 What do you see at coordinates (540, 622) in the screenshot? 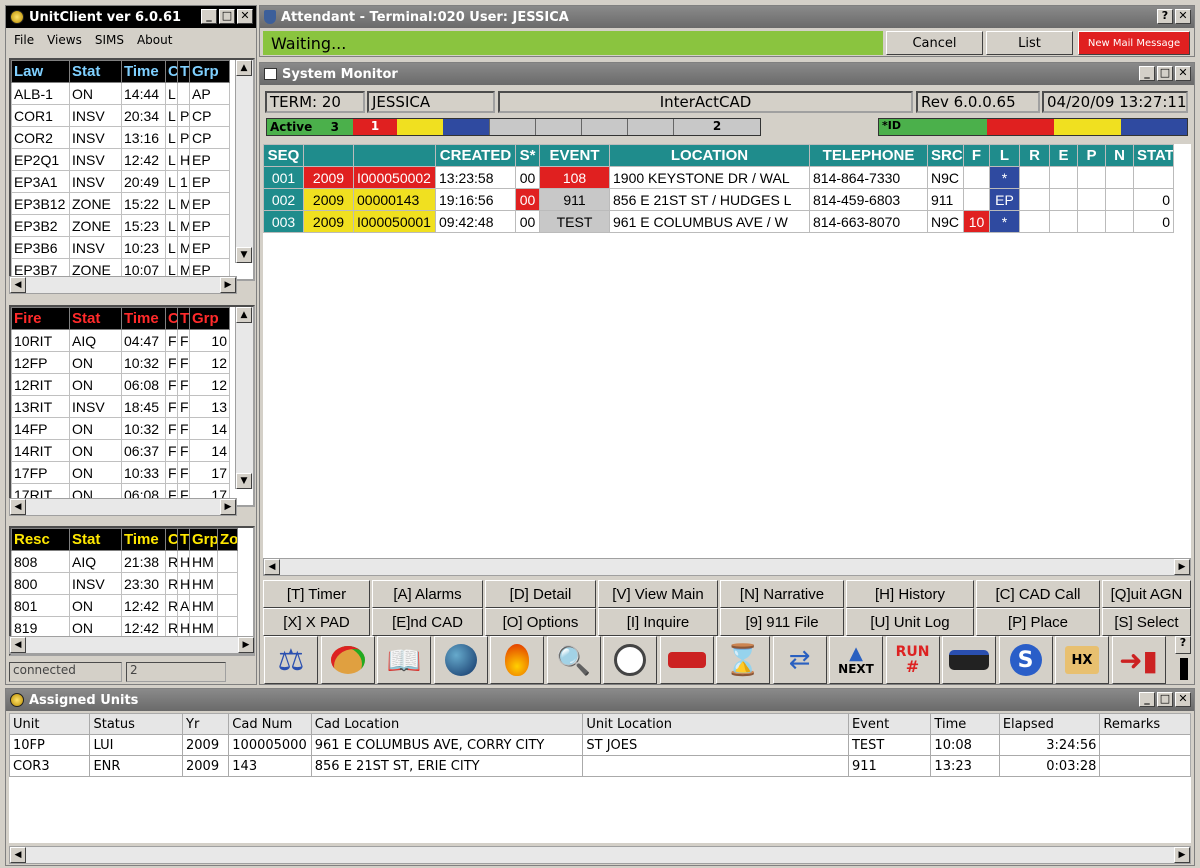
I see `command-button-o-options: [O] Options` at bounding box center [540, 622].